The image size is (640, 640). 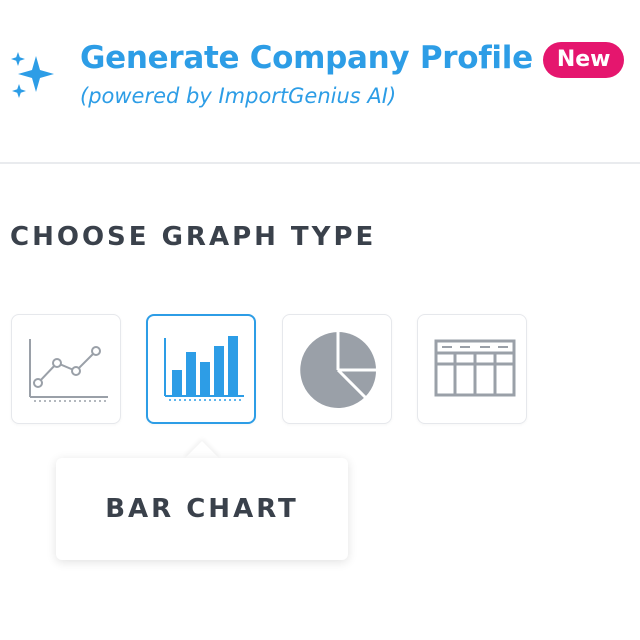 What do you see at coordinates (238, 96) in the screenshot?
I see `powered-by-subtitle: (powered by ImportGenius AI)` at bounding box center [238, 96].